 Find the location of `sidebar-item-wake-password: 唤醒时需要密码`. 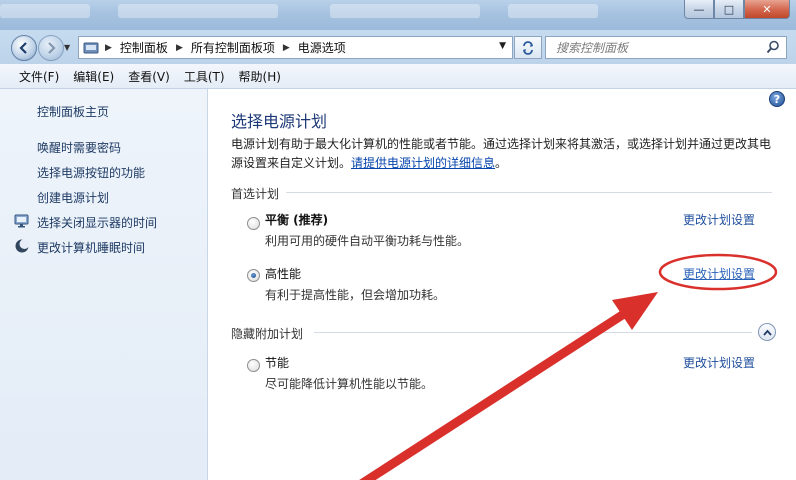

sidebar-item-wake-password: 唤醒时需要密码 is located at coordinates (79, 147).